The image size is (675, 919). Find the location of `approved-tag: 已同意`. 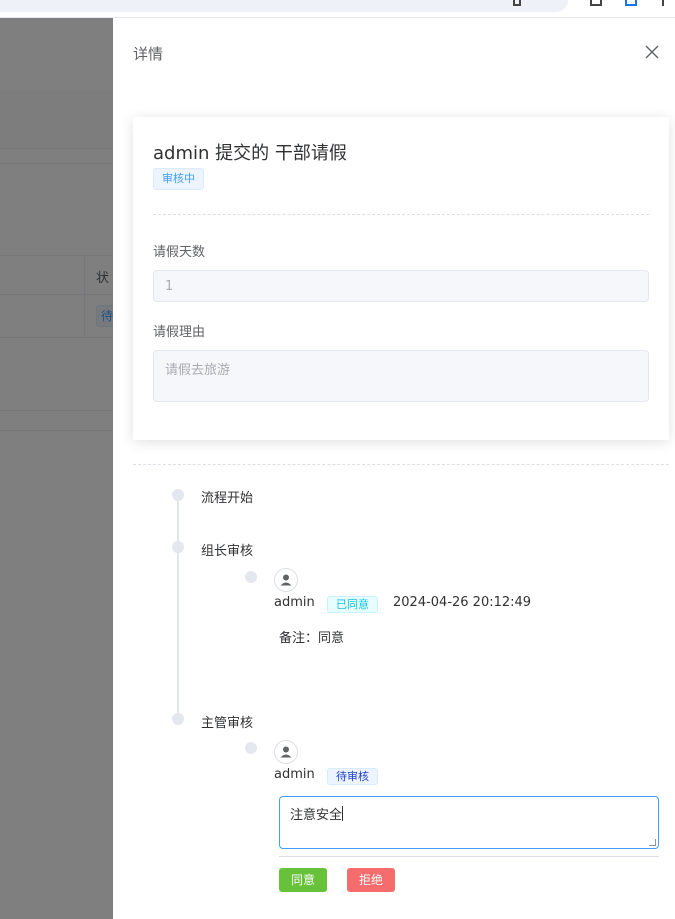

approved-tag: 已同意 is located at coordinates (352, 604).